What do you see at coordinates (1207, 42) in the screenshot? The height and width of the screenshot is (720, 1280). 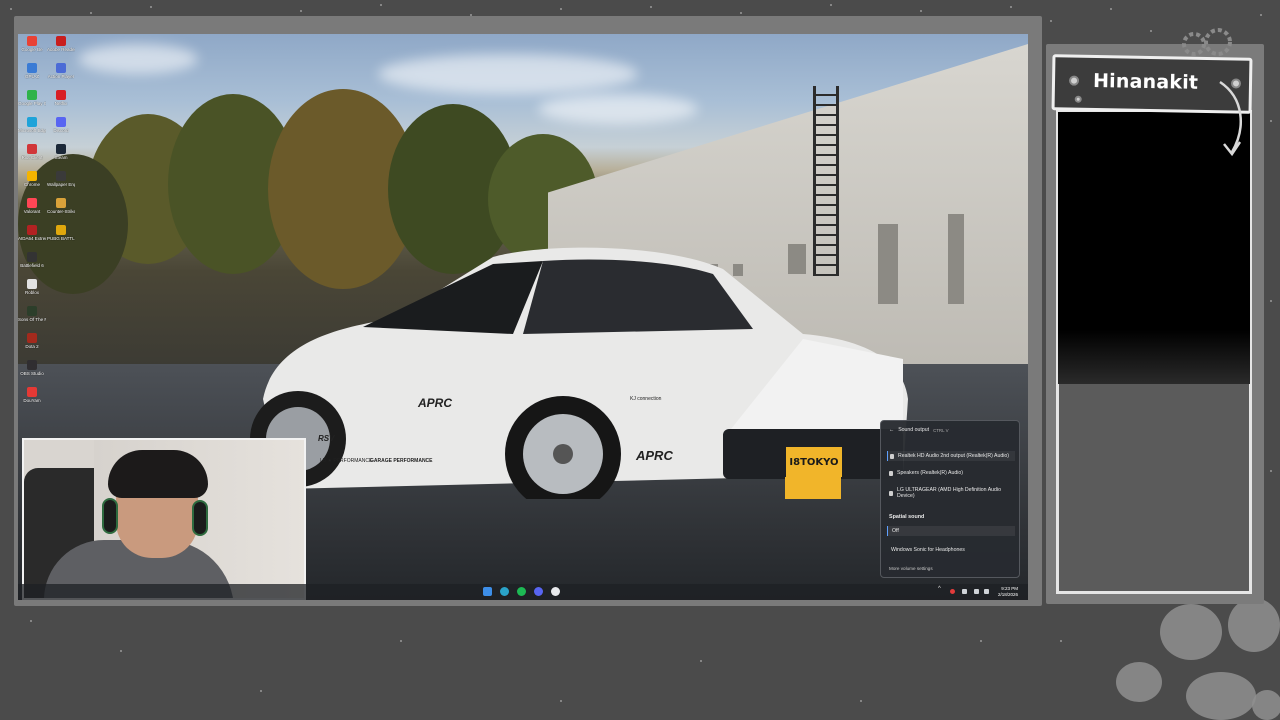 I see `gear-icon` at bounding box center [1207, 42].